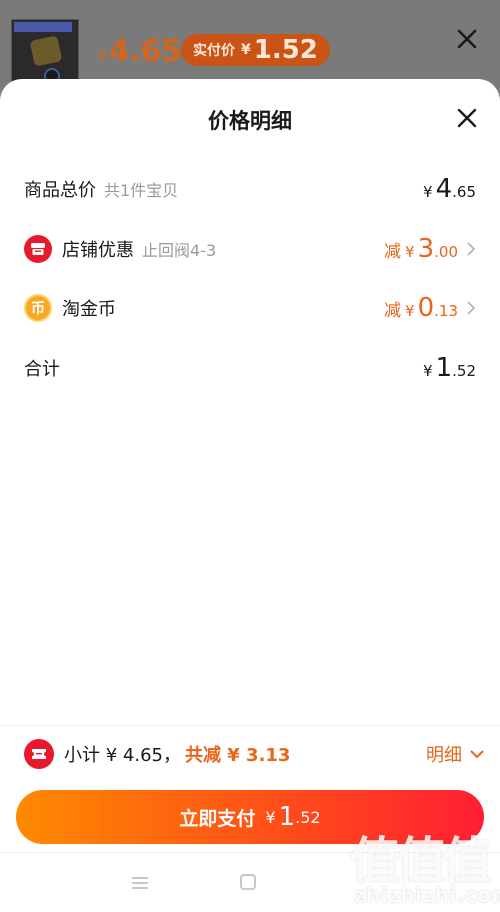 This screenshot has height=912, width=500. Describe the element at coordinates (467, 118) in the screenshot. I see `sheet-close-icon` at that location.